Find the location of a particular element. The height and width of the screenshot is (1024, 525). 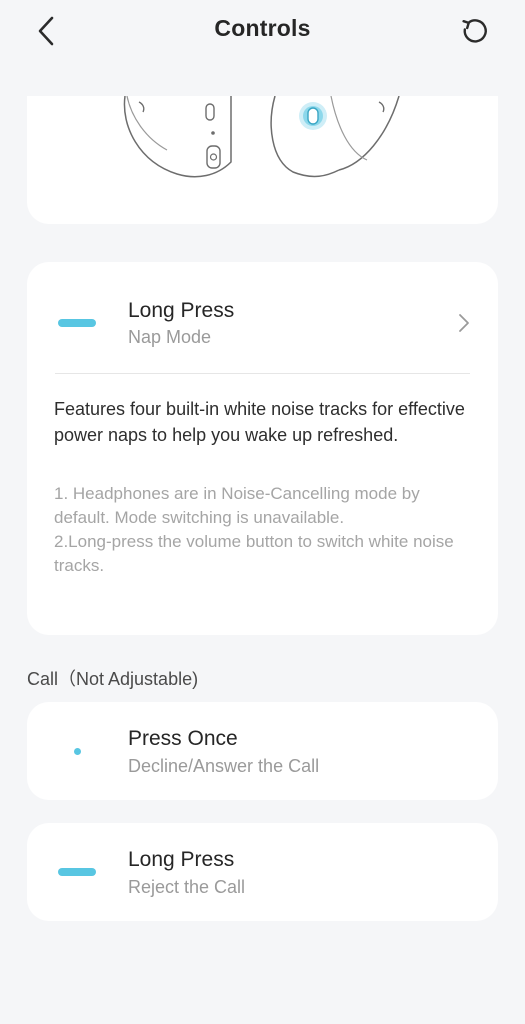

header-bar: Controls is located at coordinates (262, 31).